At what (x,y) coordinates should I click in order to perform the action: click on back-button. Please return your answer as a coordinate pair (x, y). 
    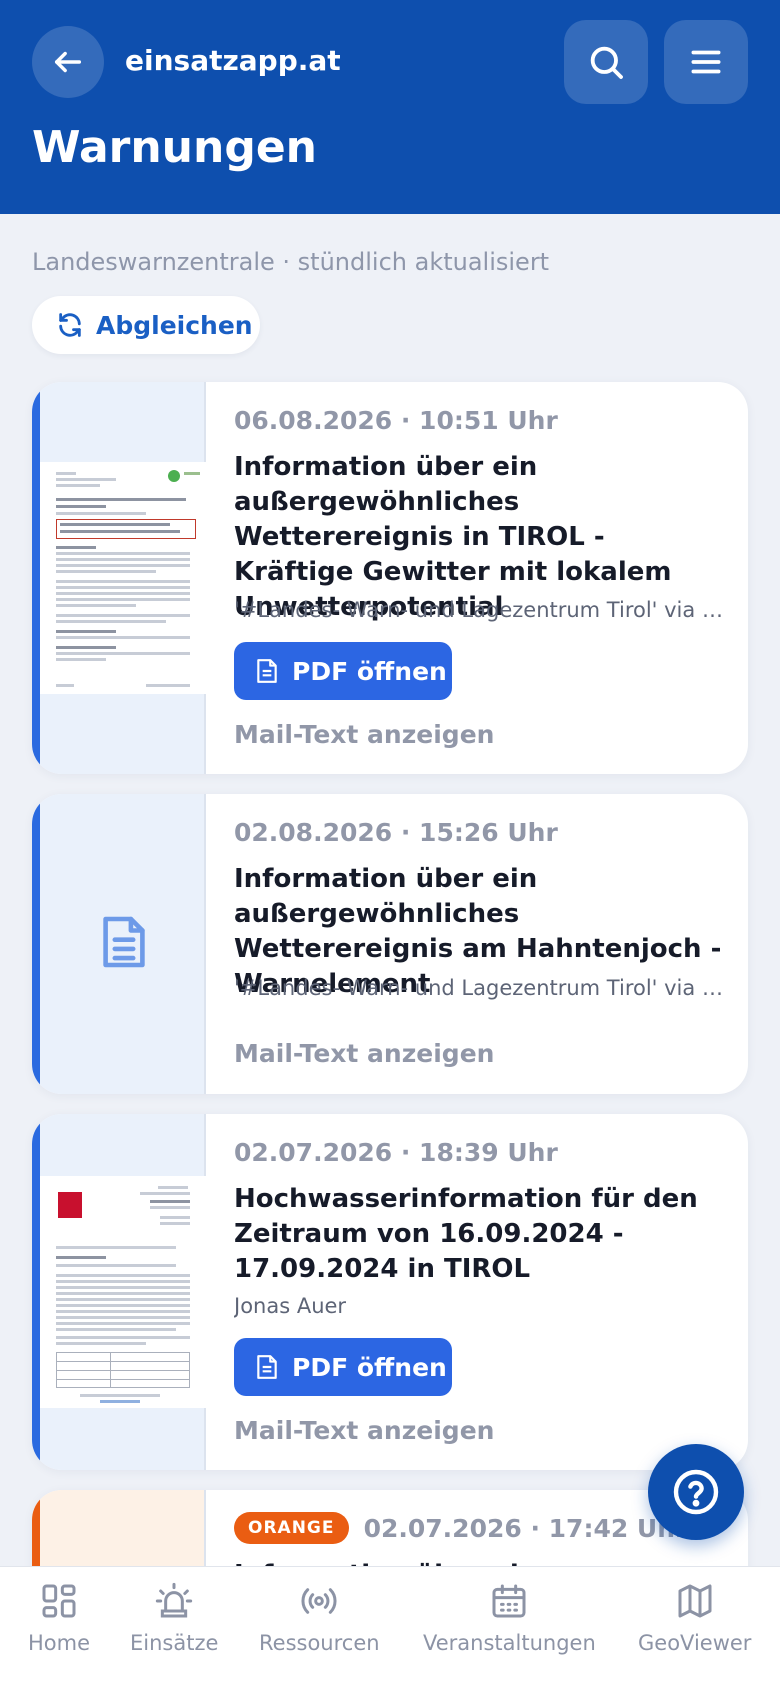
    Looking at the image, I should click on (68, 62).